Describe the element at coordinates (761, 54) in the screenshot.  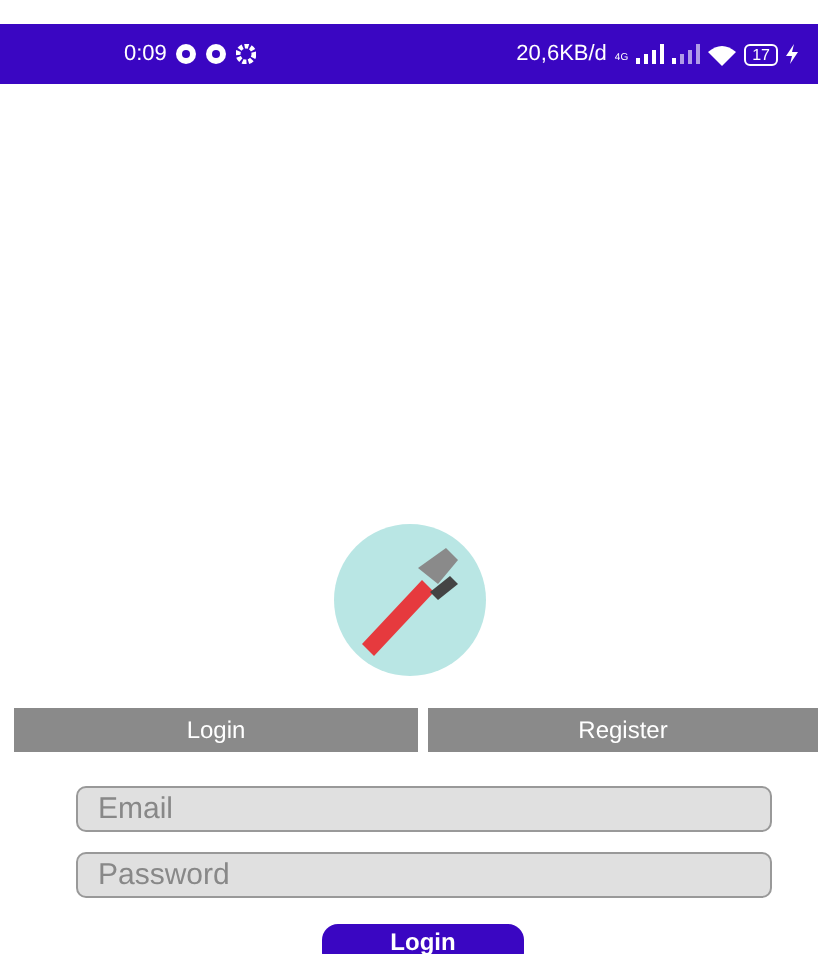
I see `battery-indicator: 17` at that location.